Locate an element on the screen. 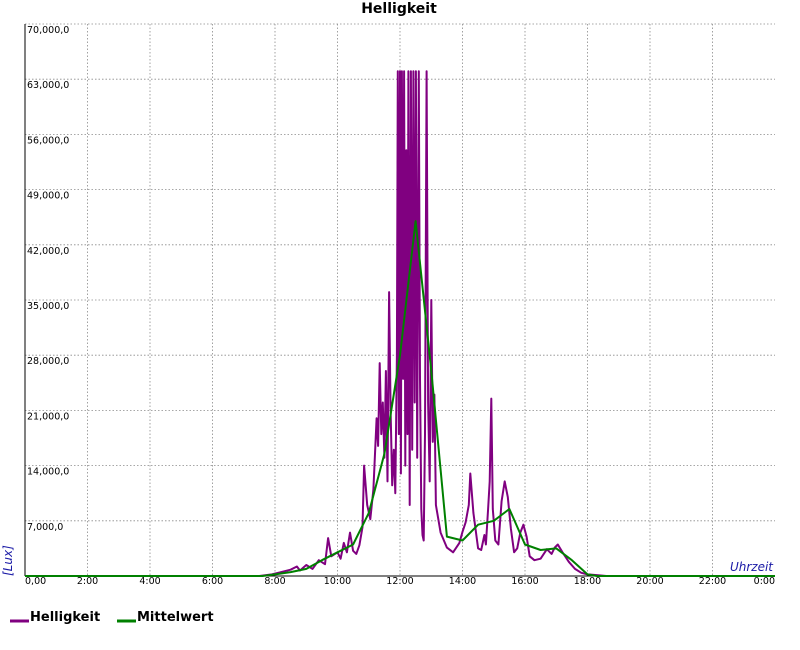 This screenshot has width=800, height=650. x-tick-label: 8:00 is located at coordinates (274, 581).